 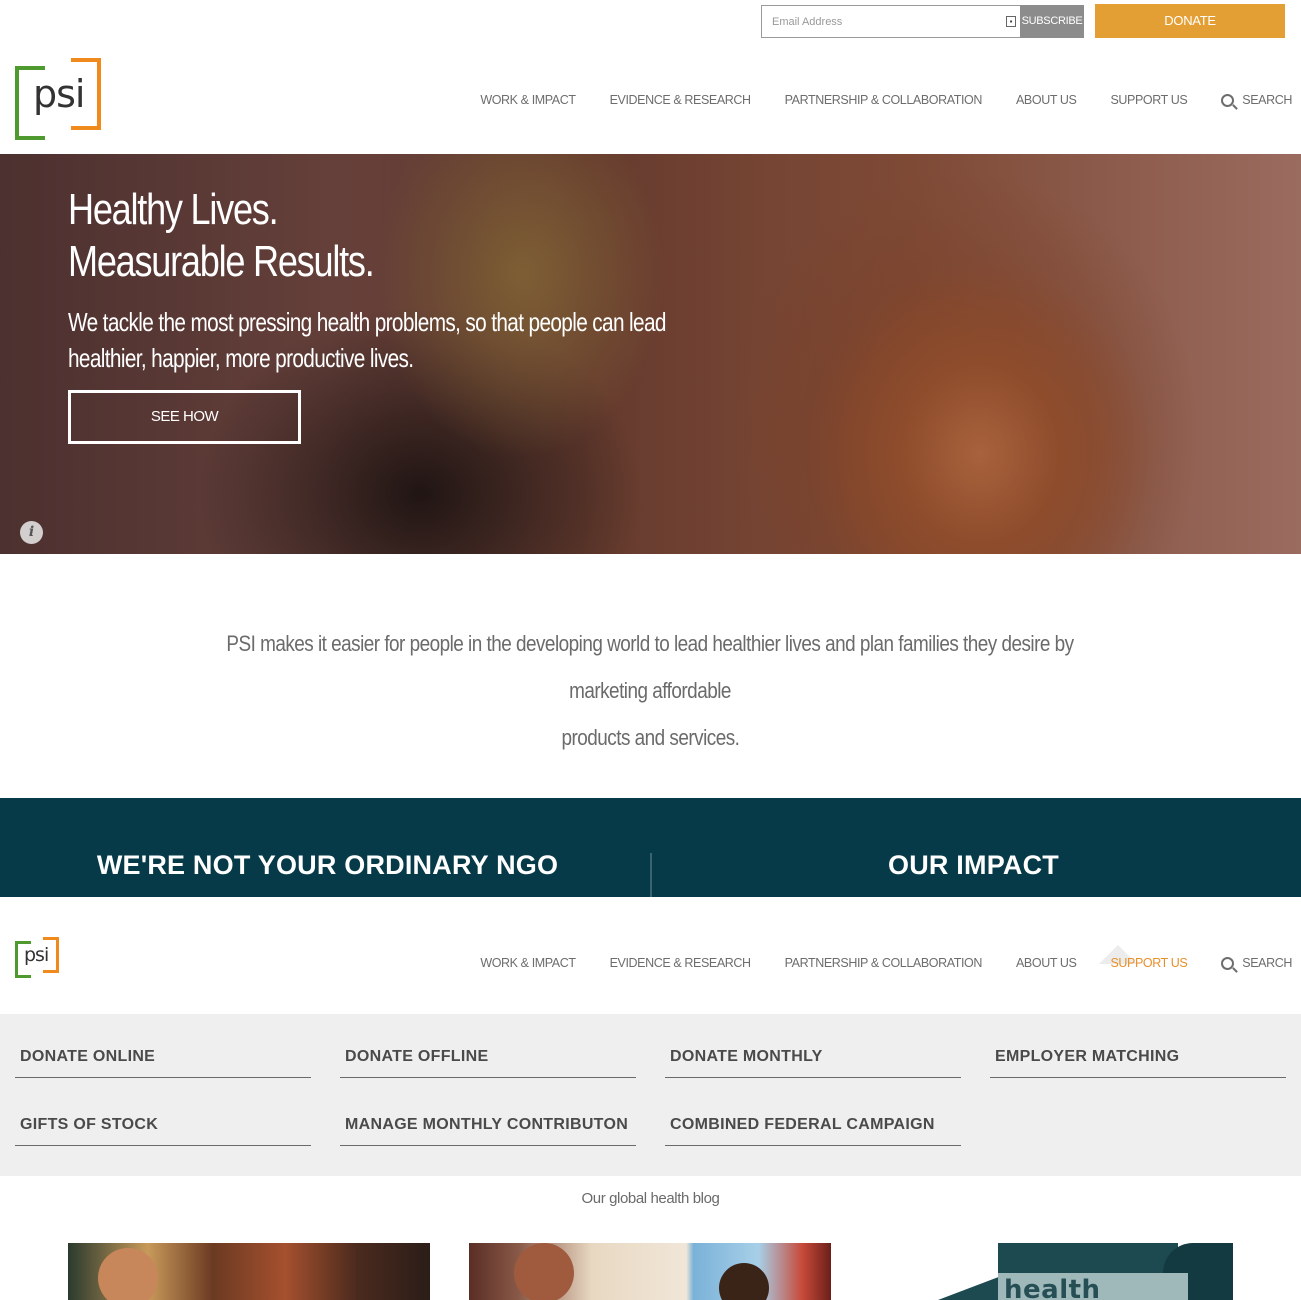 What do you see at coordinates (1085, 1271) in the screenshot?
I see `blog-thumbnail-3: health clinic` at bounding box center [1085, 1271].